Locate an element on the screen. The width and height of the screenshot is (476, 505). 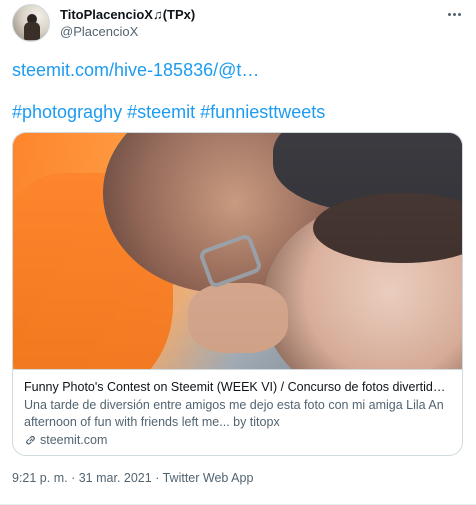
avatar is located at coordinates (31, 23).